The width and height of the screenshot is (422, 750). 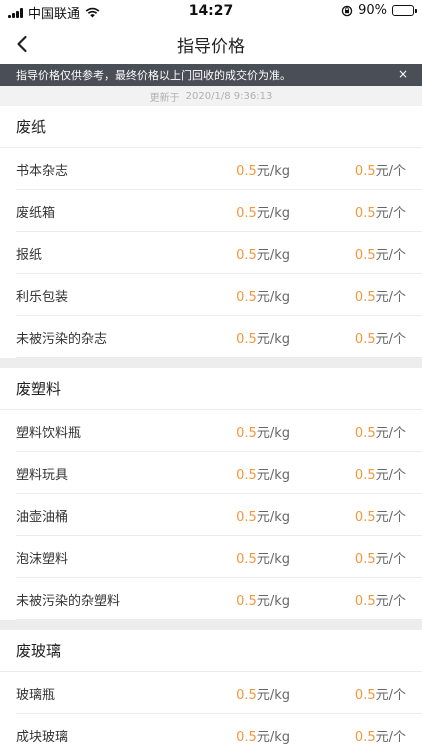 I want to click on list-item: 泡沫塑料 0.5元/kg 0.5元/个, so click(x=211, y=557).